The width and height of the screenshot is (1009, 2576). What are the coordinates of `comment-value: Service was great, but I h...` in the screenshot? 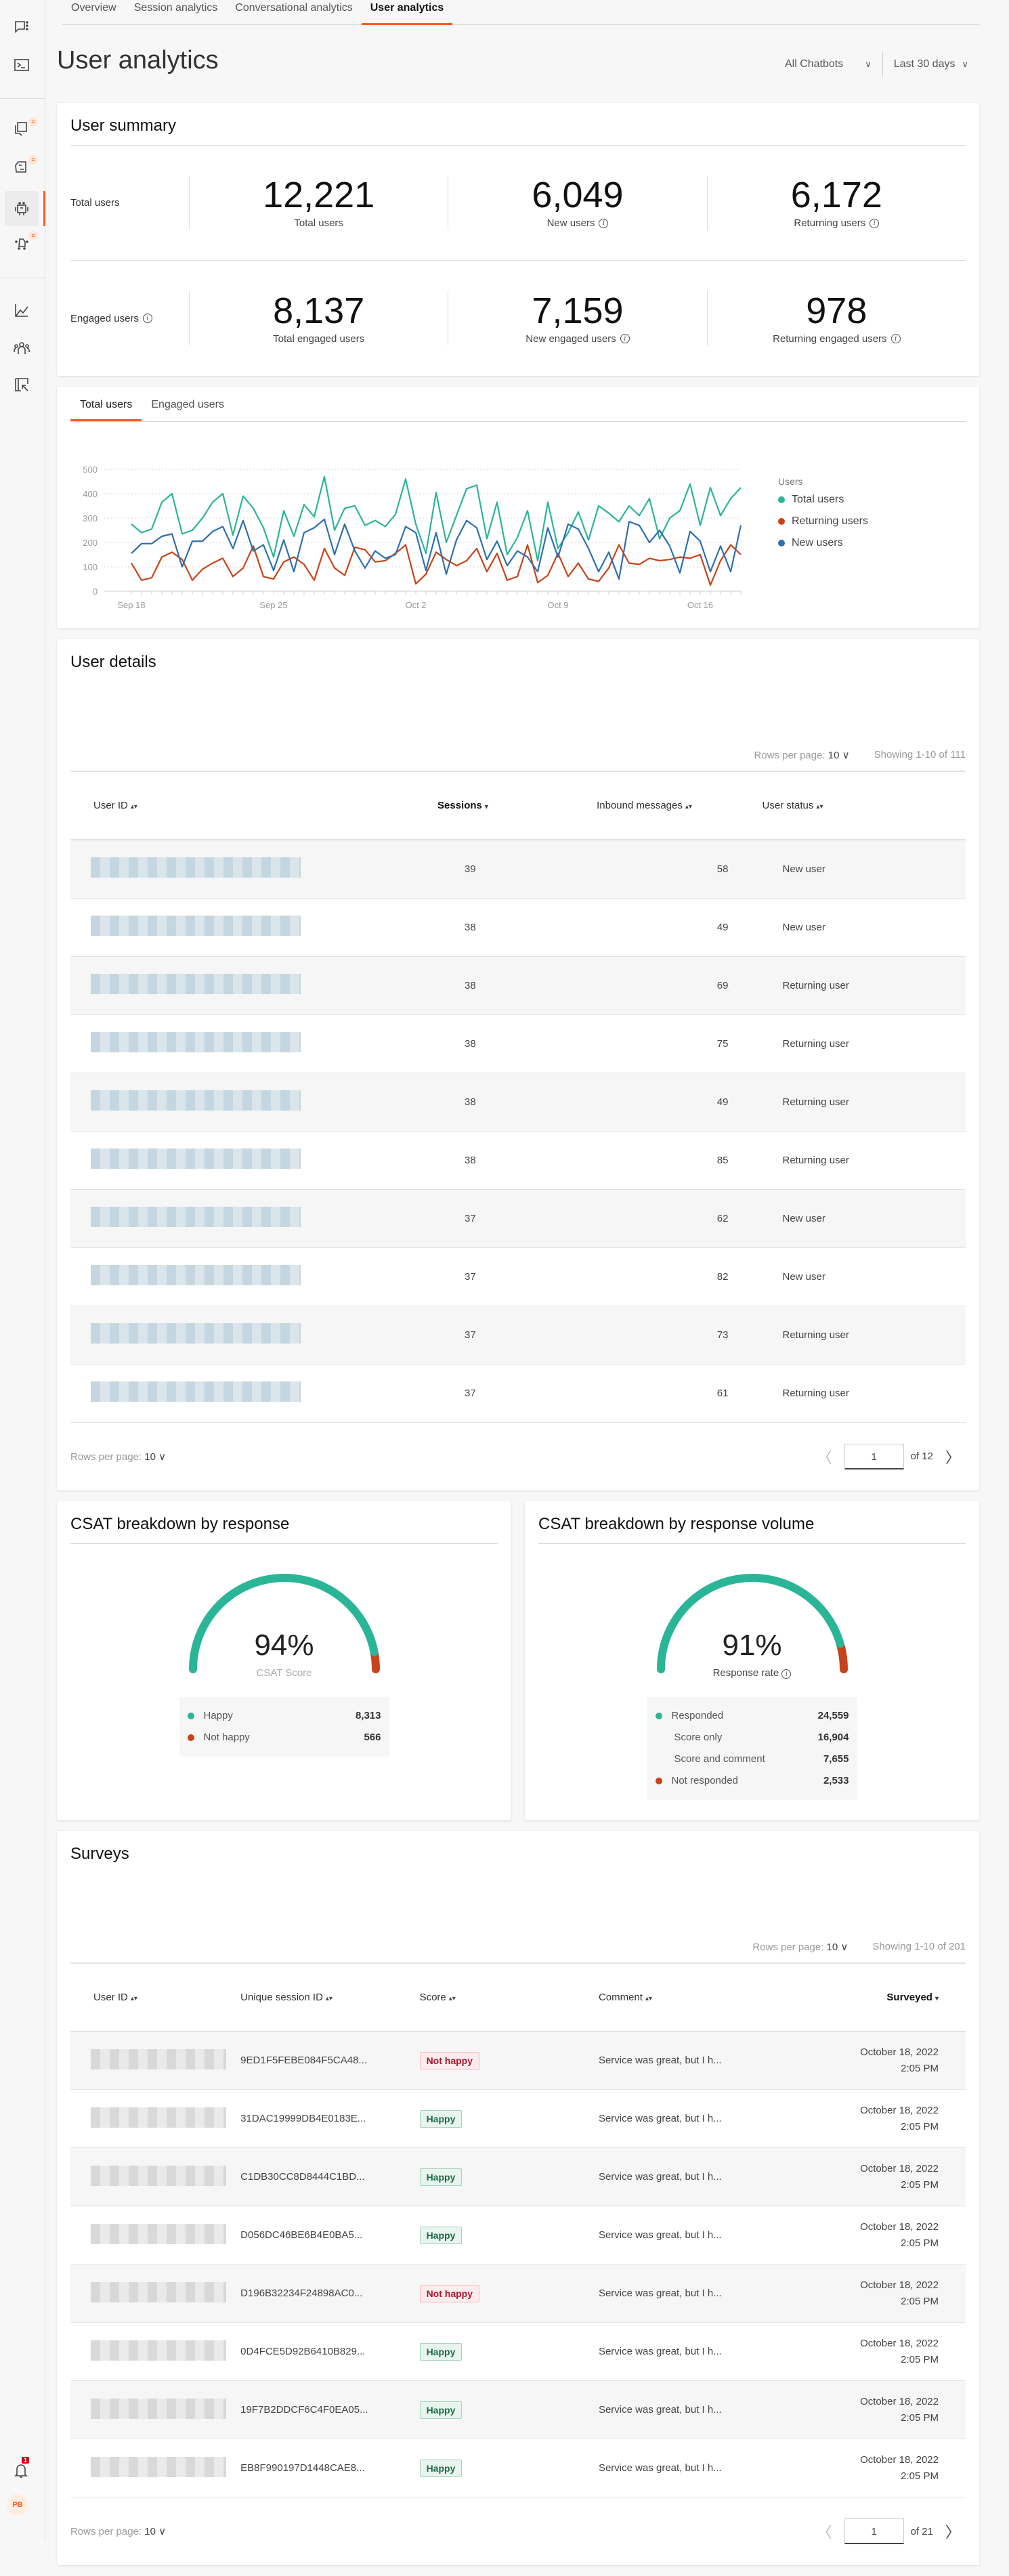 It's located at (660, 2351).